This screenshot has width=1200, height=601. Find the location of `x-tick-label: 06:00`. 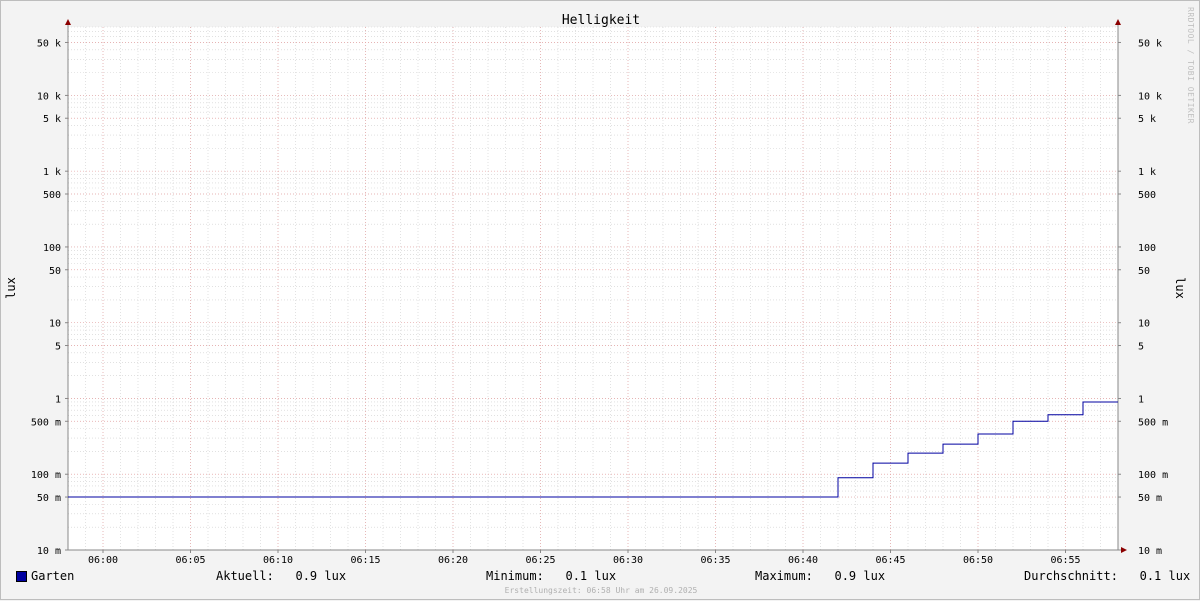

x-tick-label: 06:00 is located at coordinates (103, 560).